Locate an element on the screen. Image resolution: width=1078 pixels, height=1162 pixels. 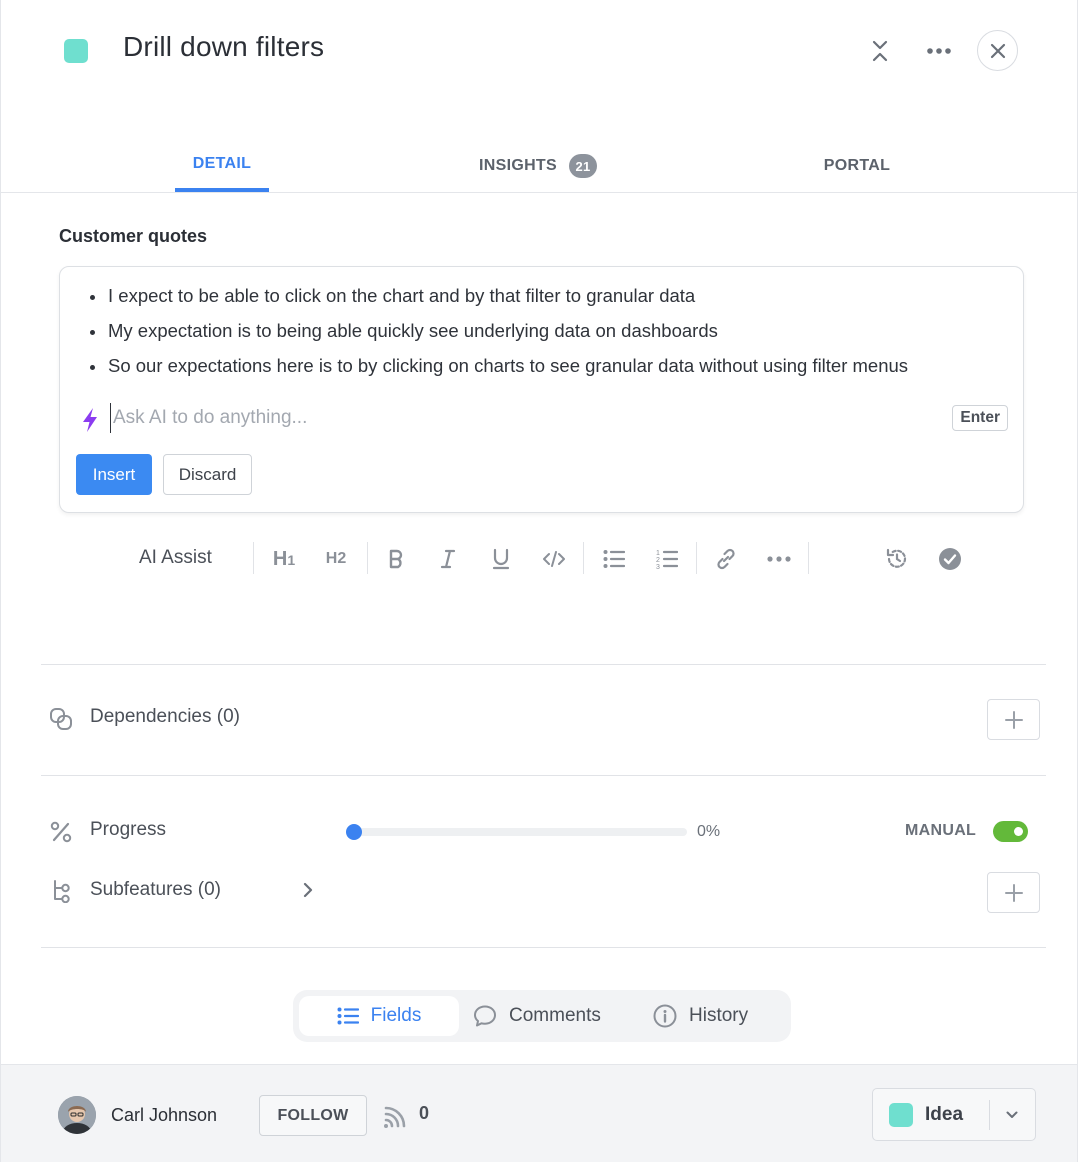
subfeatures-icon is located at coordinates (61, 891).